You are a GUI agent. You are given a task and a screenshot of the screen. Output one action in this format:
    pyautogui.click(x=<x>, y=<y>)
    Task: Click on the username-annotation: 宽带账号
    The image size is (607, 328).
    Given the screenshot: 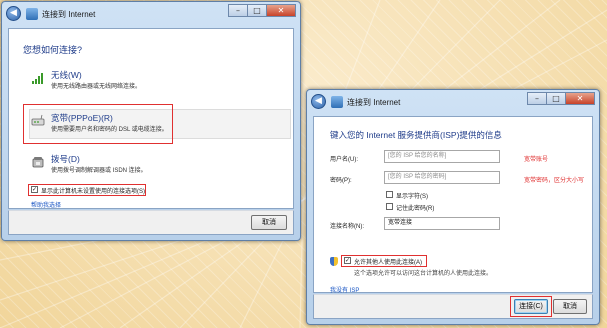 What is the action you would take?
    pyautogui.click(x=536, y=160)
    